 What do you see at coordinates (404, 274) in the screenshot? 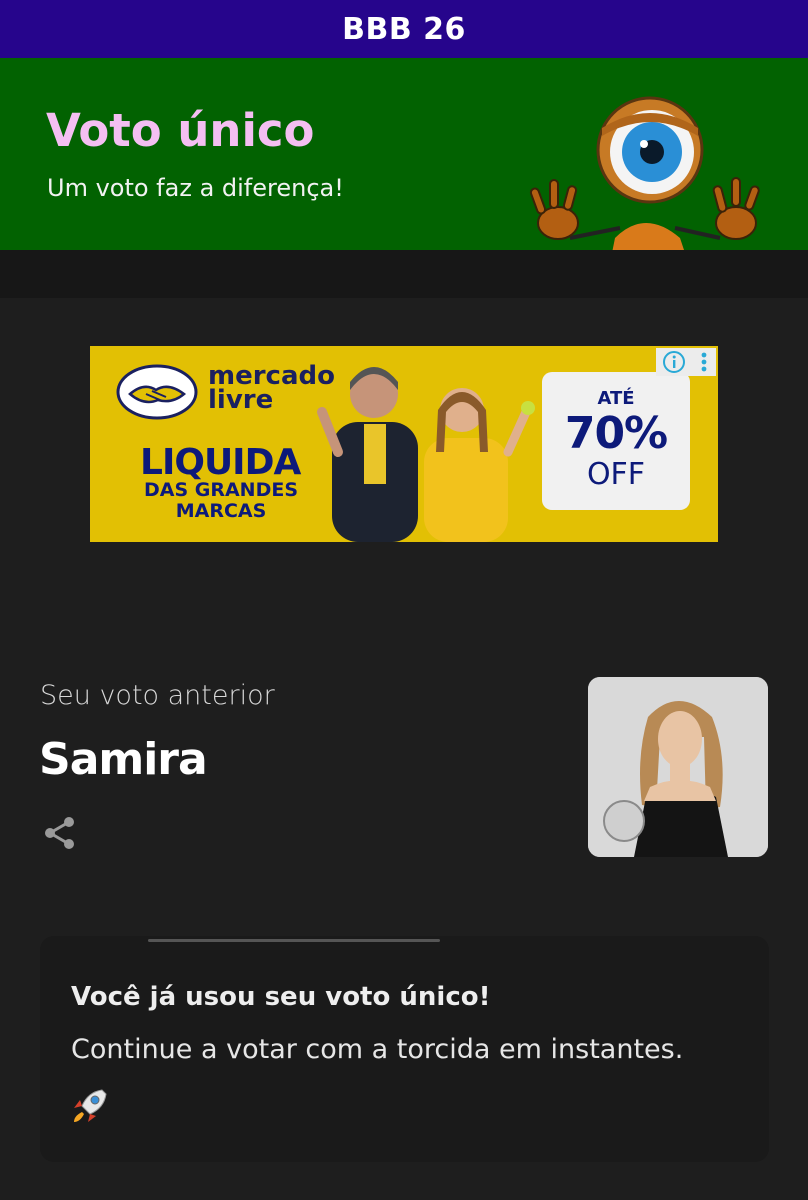
I see `divider-strip` at bounding box center [404, 274].